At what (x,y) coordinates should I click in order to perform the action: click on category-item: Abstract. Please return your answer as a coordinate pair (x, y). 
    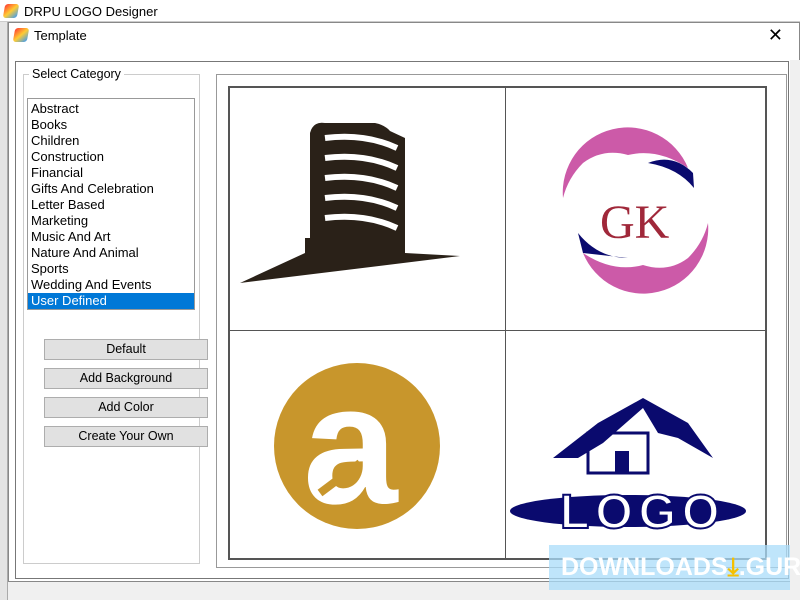
    Looking at the image, I should click on (111, 109).